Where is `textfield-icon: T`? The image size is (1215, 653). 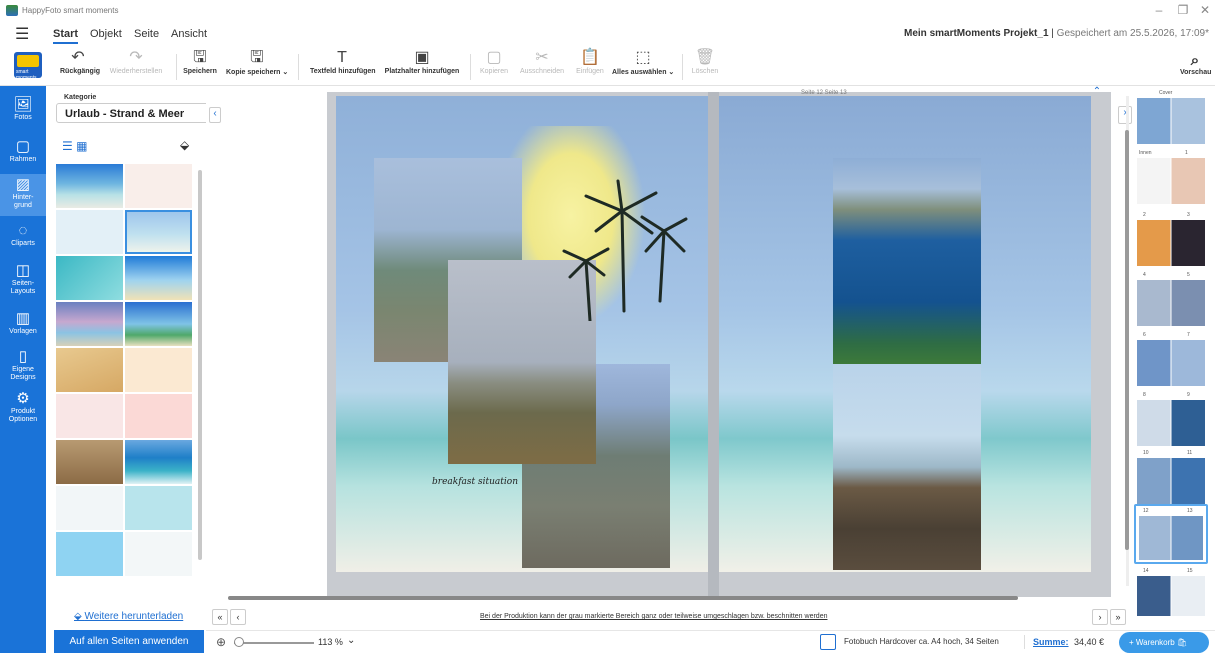
textfield-icon: T is located at coordinates (342, 57).